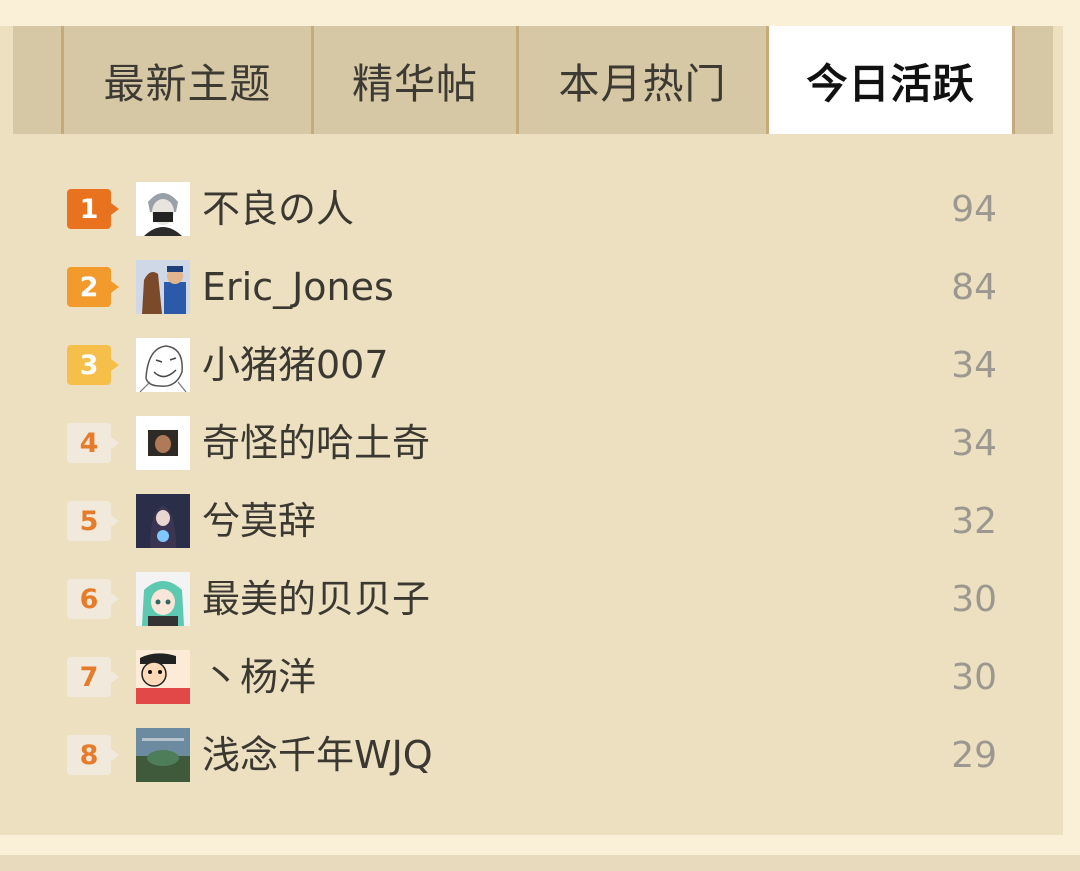  I want to click on activity-count: 29, so click(974, 755).